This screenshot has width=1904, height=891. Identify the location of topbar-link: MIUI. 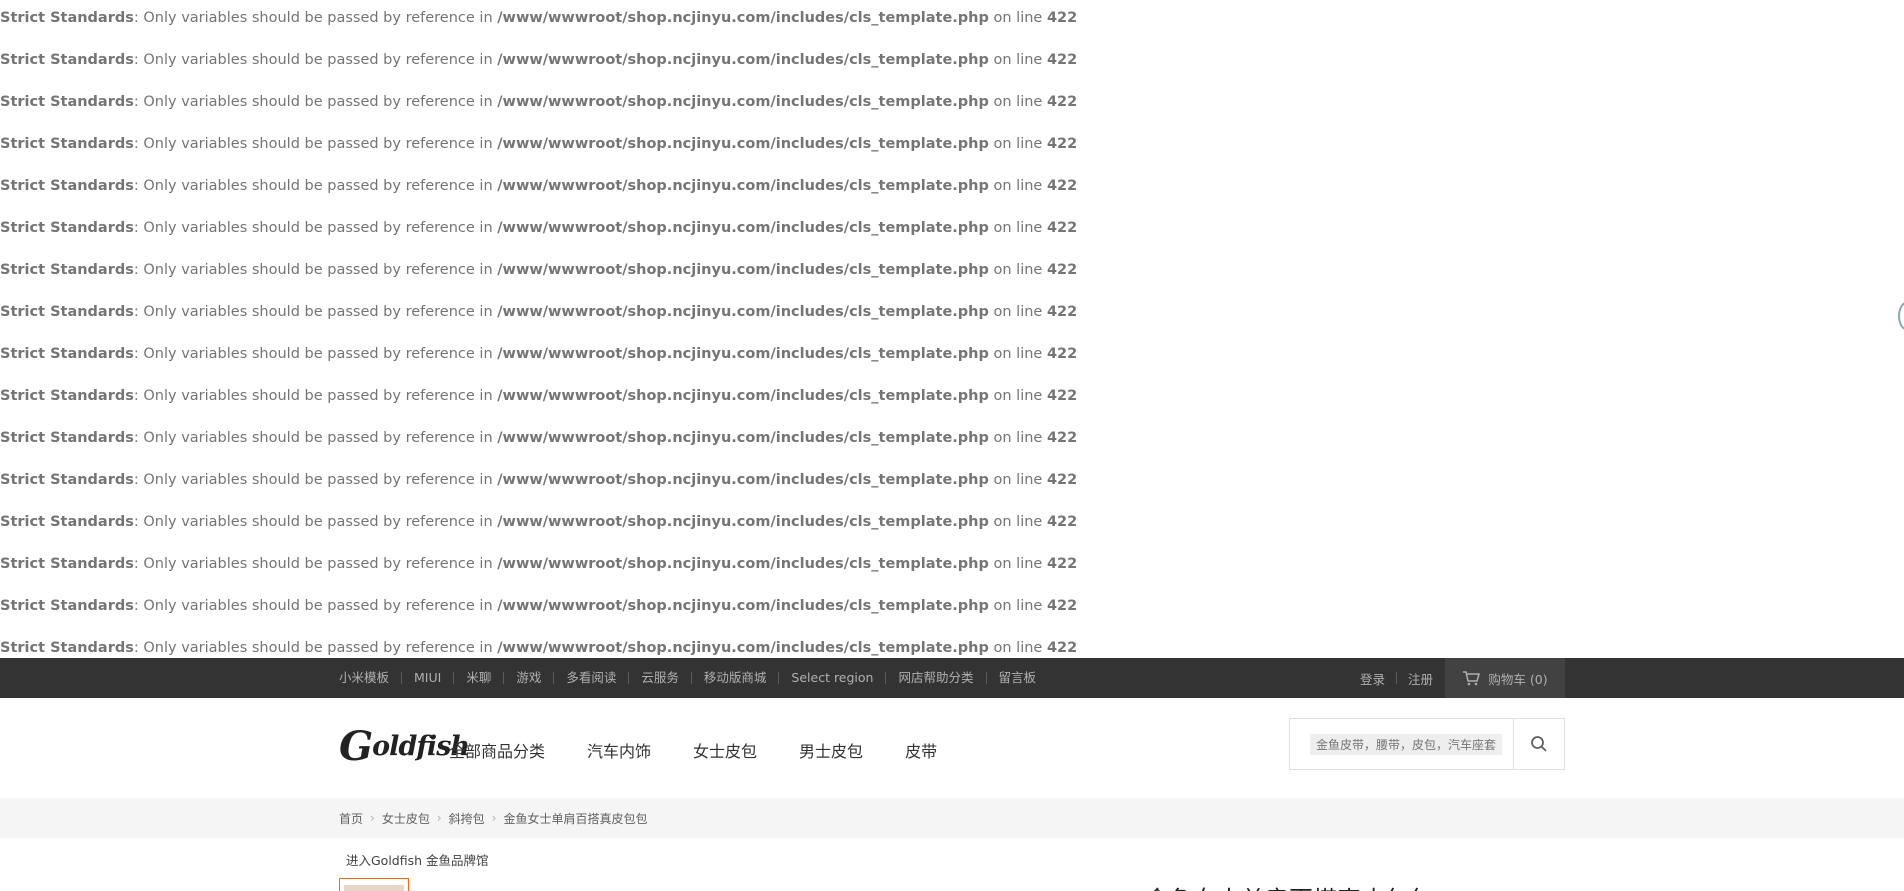
(427, 678).